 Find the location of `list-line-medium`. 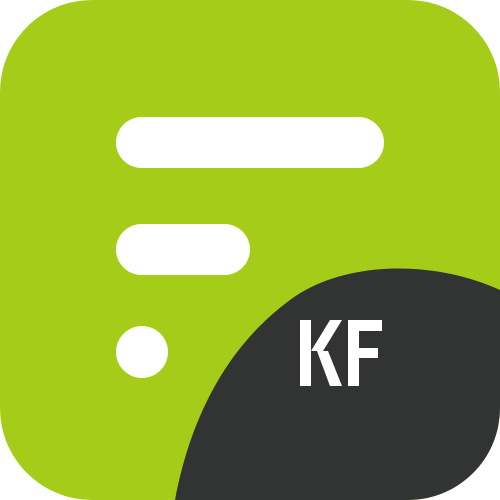

list-line-medium is located at coordinates (183, 249).